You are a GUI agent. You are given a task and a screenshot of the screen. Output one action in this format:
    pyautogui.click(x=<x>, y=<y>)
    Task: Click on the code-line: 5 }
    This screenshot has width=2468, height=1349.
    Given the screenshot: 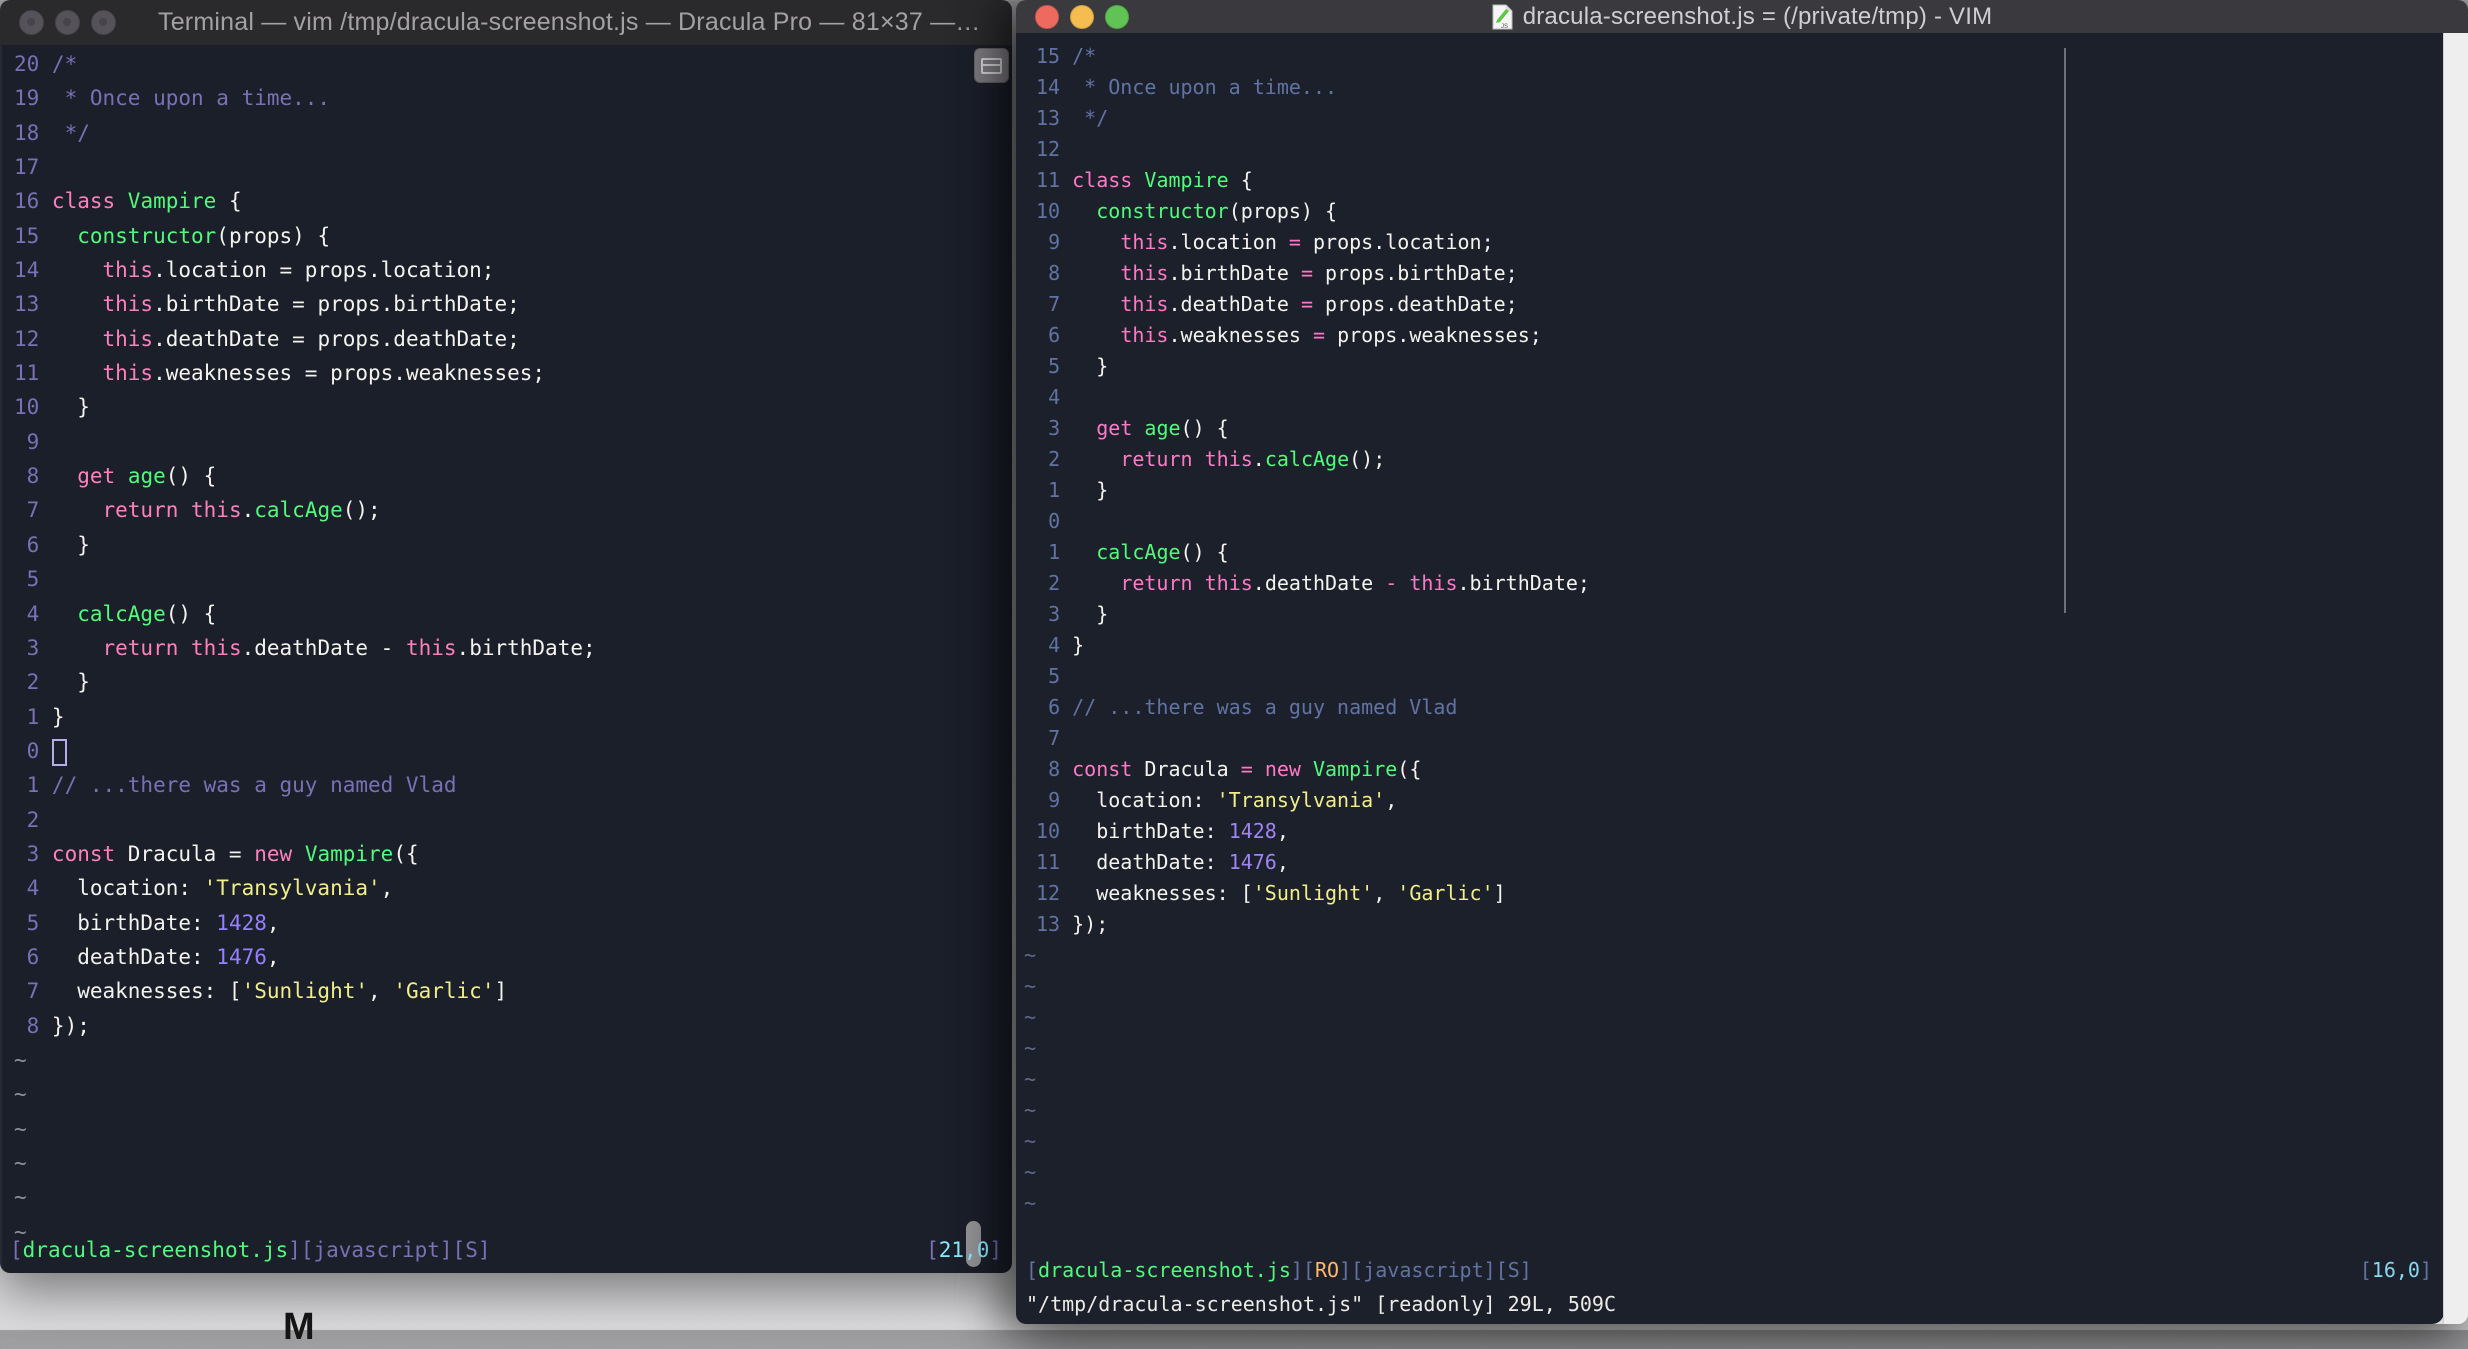 What is the action you would take?
    pyautogui.click(x=1734, y=366)
    